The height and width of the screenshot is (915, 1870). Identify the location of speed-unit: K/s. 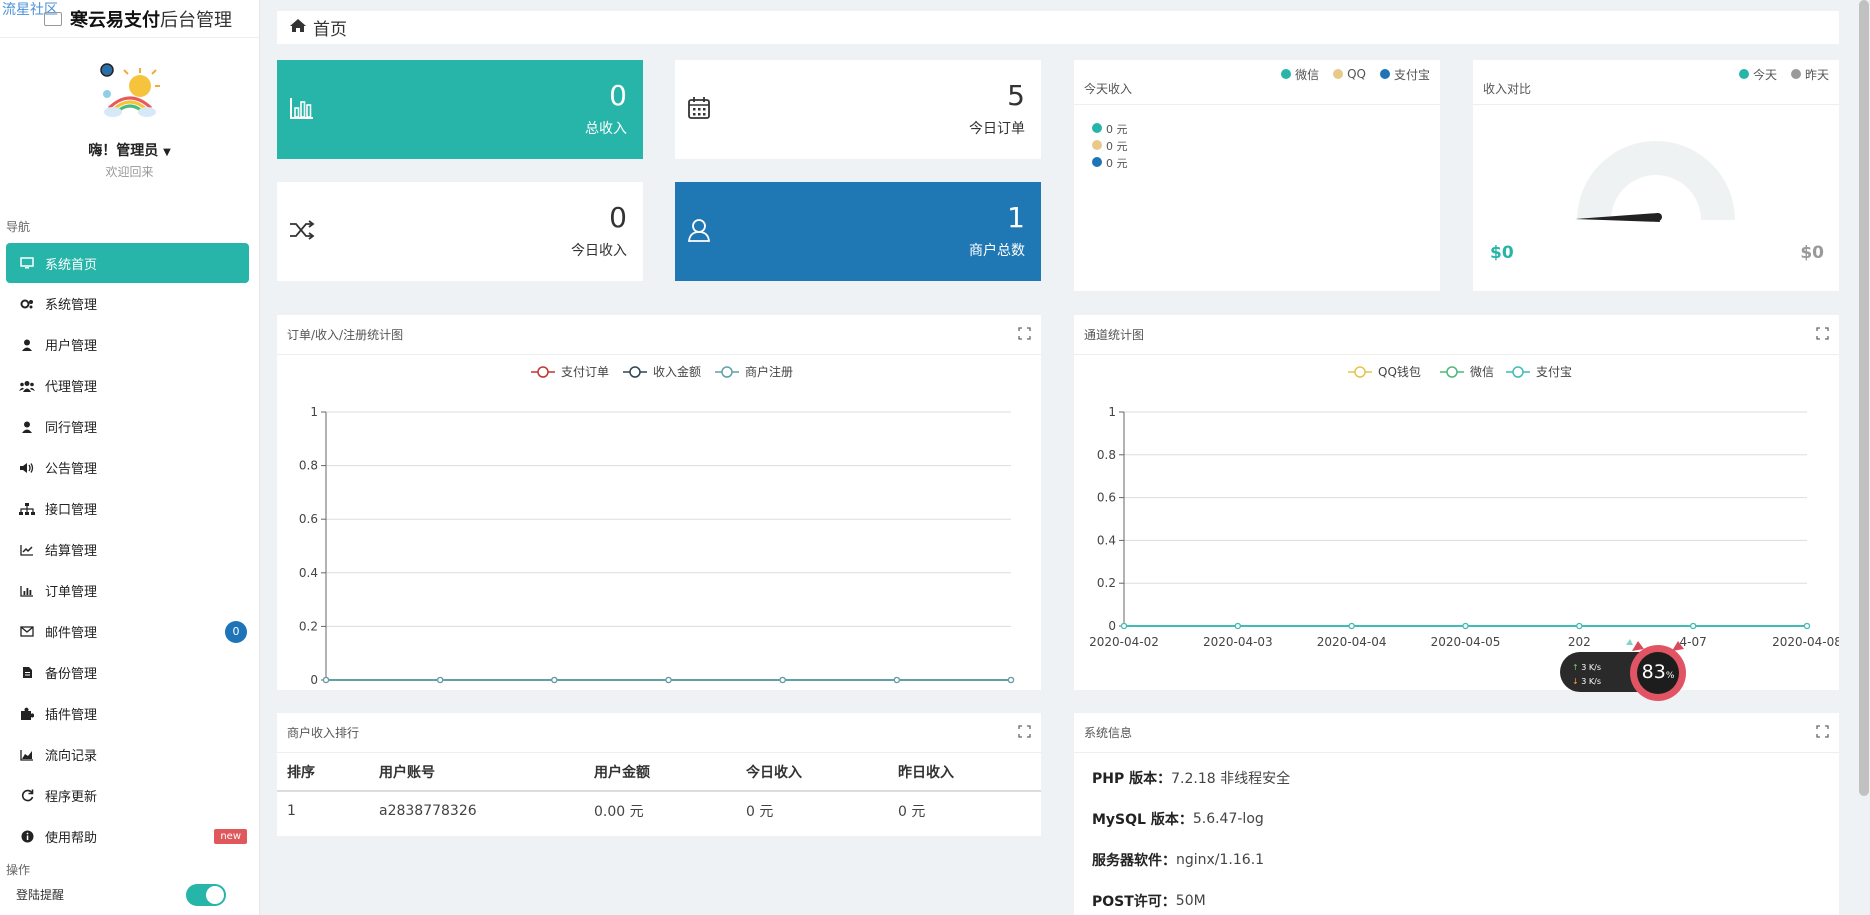
(1594, 681).